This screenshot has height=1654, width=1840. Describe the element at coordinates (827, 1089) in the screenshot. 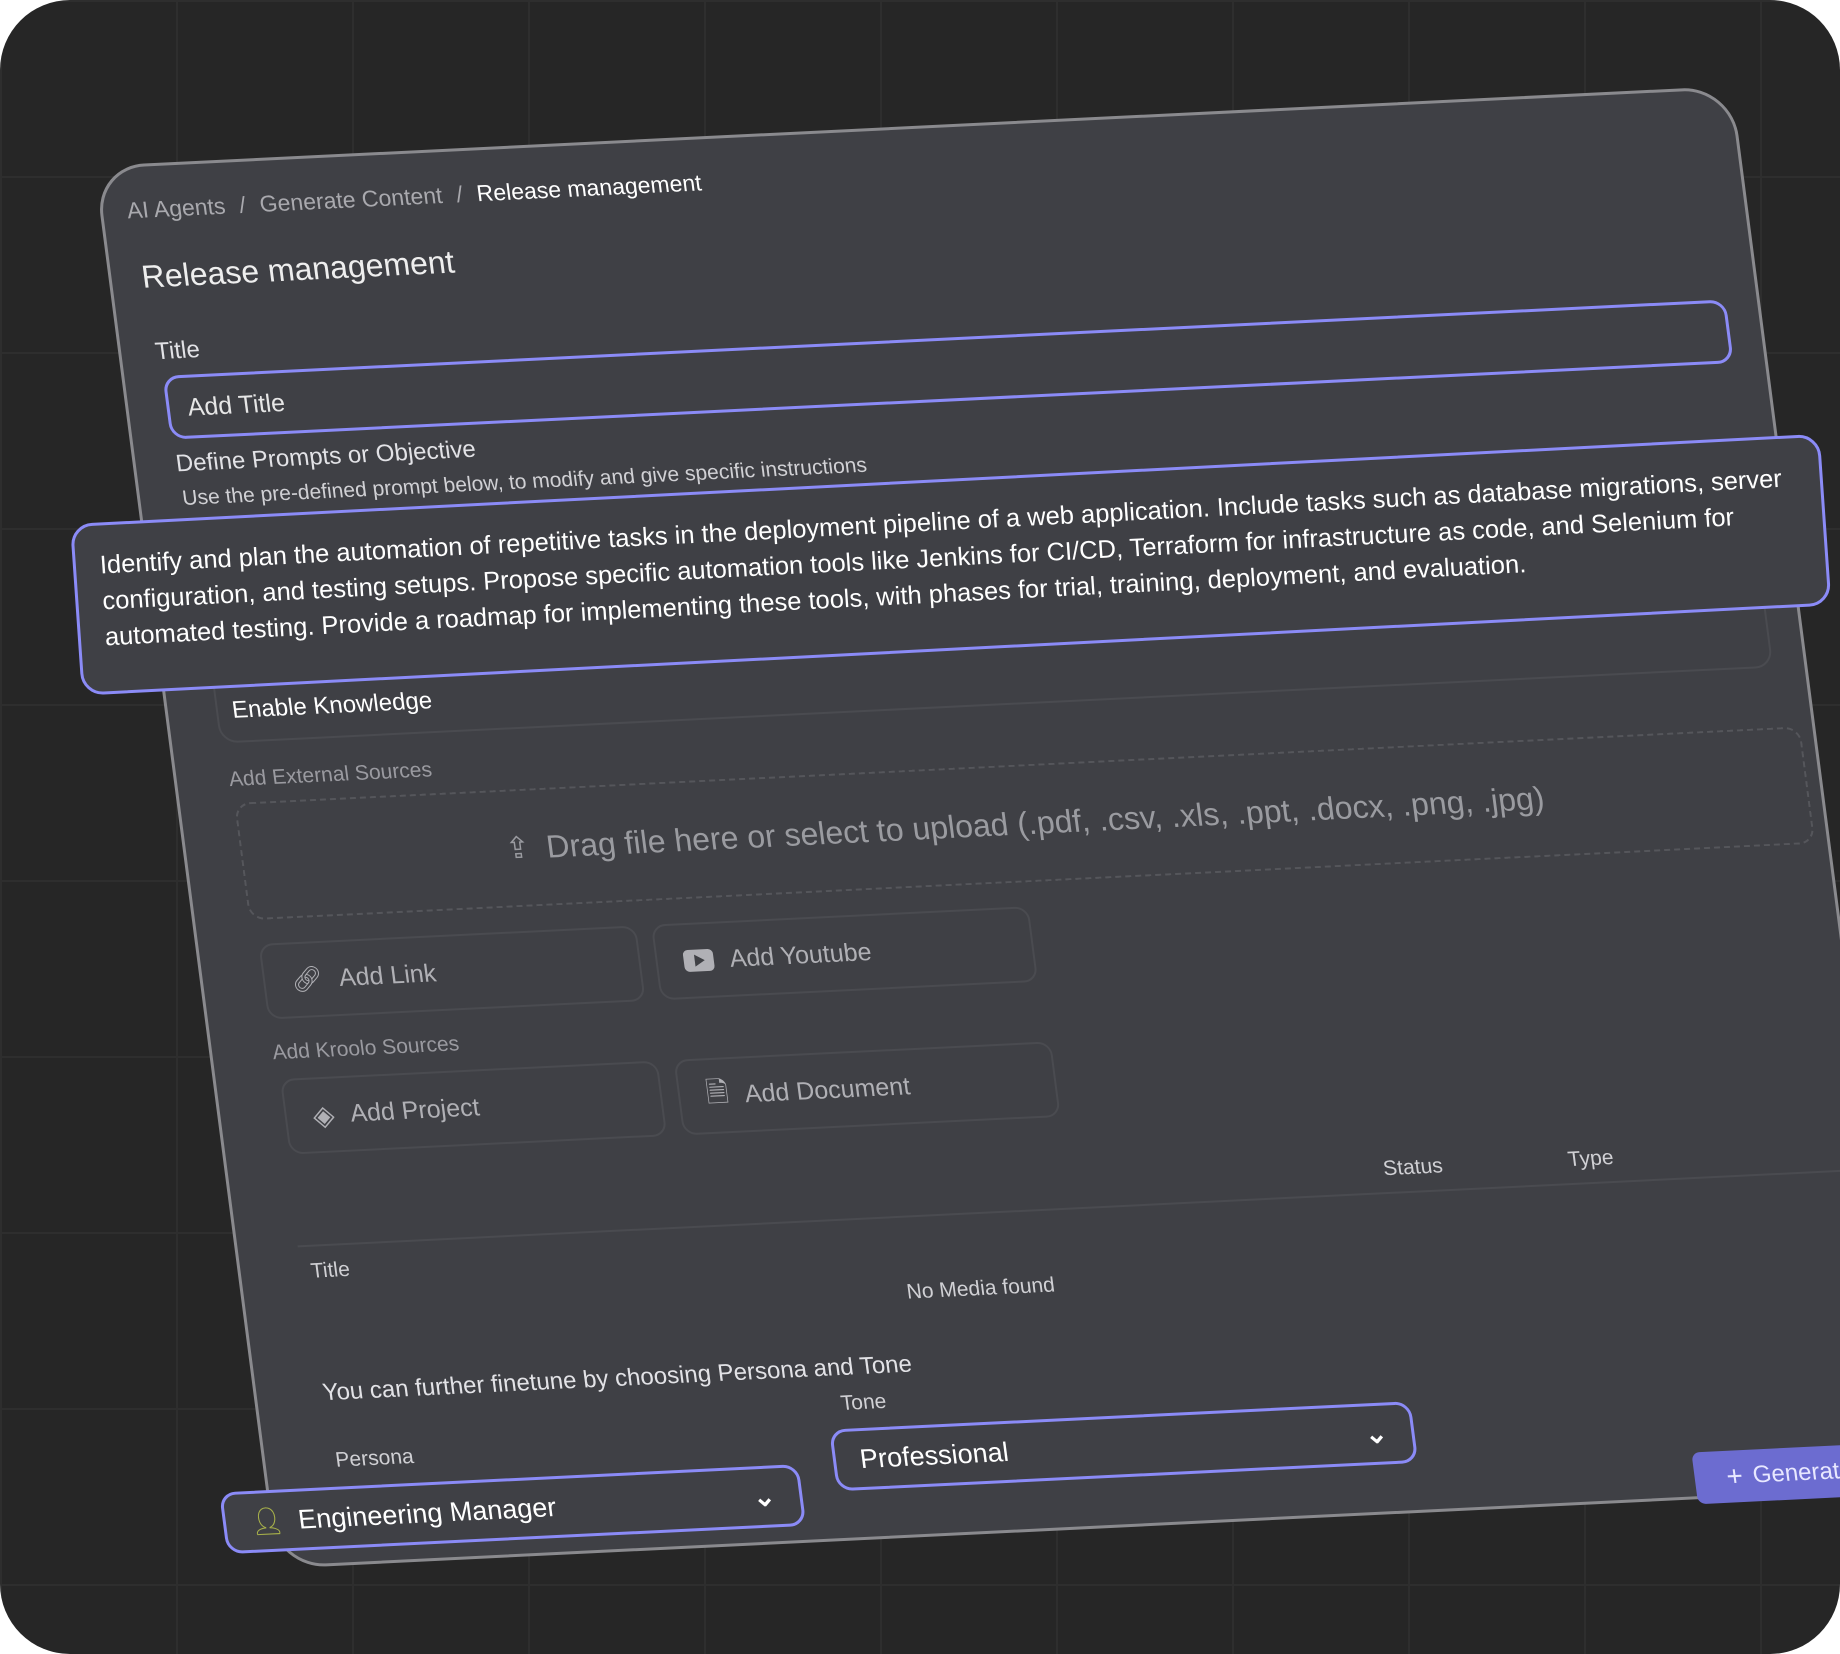

I see `add-document-label: Add Document` at that location.